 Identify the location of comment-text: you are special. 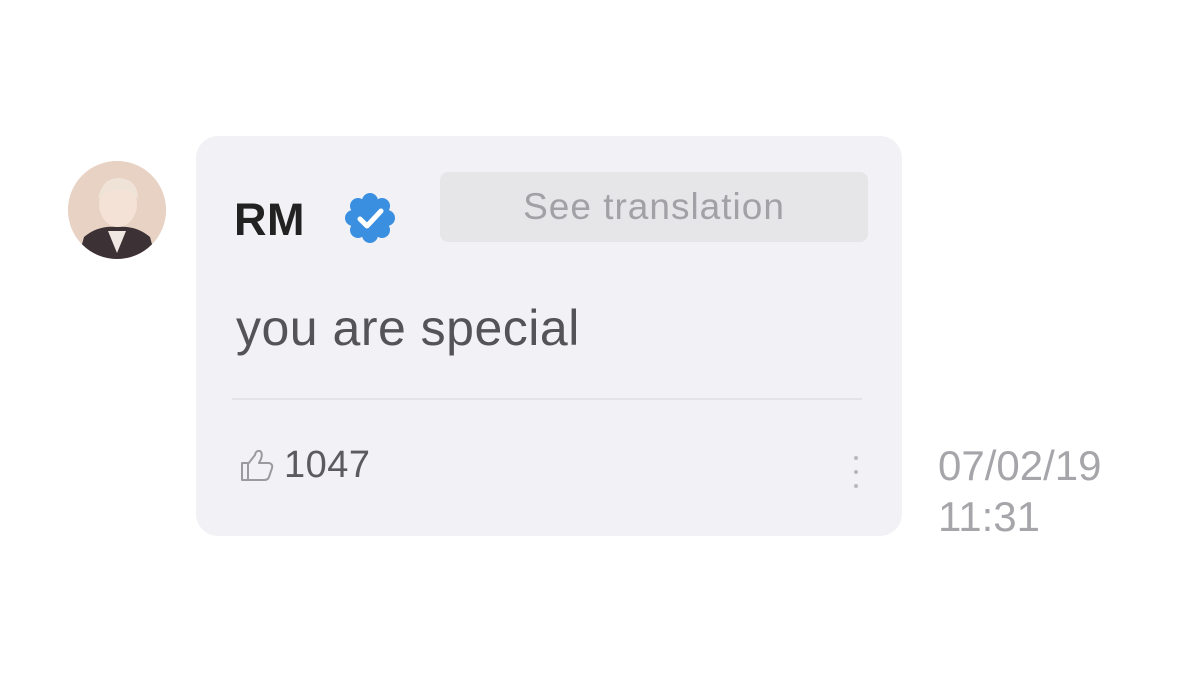
(408, 328).